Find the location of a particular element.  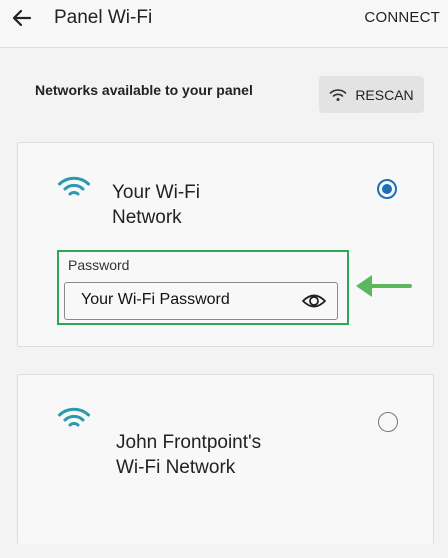

rescan-button: RESCAN is located at coordinates (371, 94).